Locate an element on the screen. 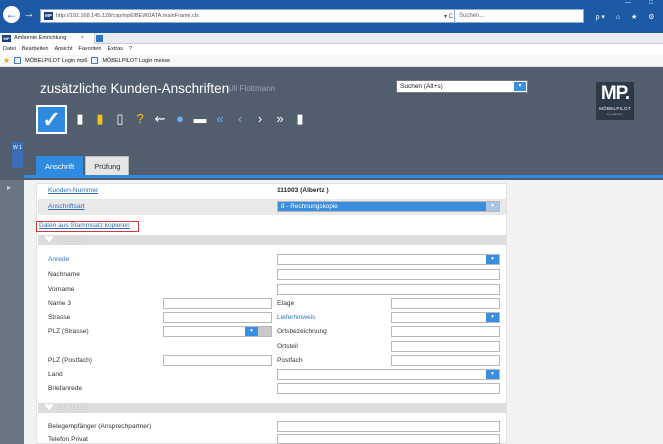 This screenshot has height=444, width=663. tab-close-icon: × is located at coordinates (82, 38).